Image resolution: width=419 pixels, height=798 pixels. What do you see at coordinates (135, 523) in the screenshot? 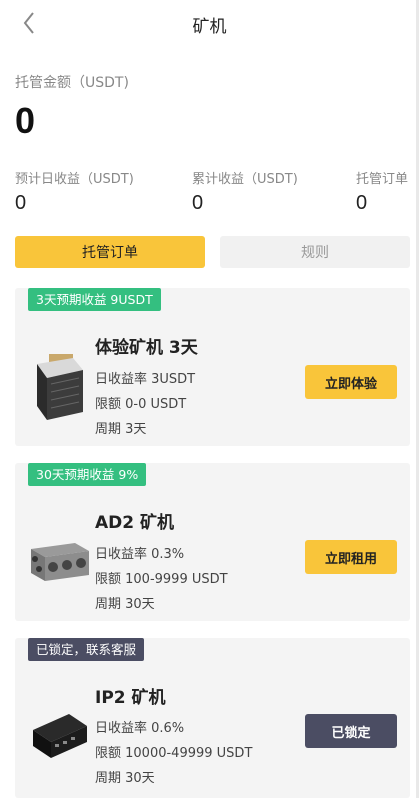
I see `miner-name: AD2 矿机` at bounding box center [135, 523].